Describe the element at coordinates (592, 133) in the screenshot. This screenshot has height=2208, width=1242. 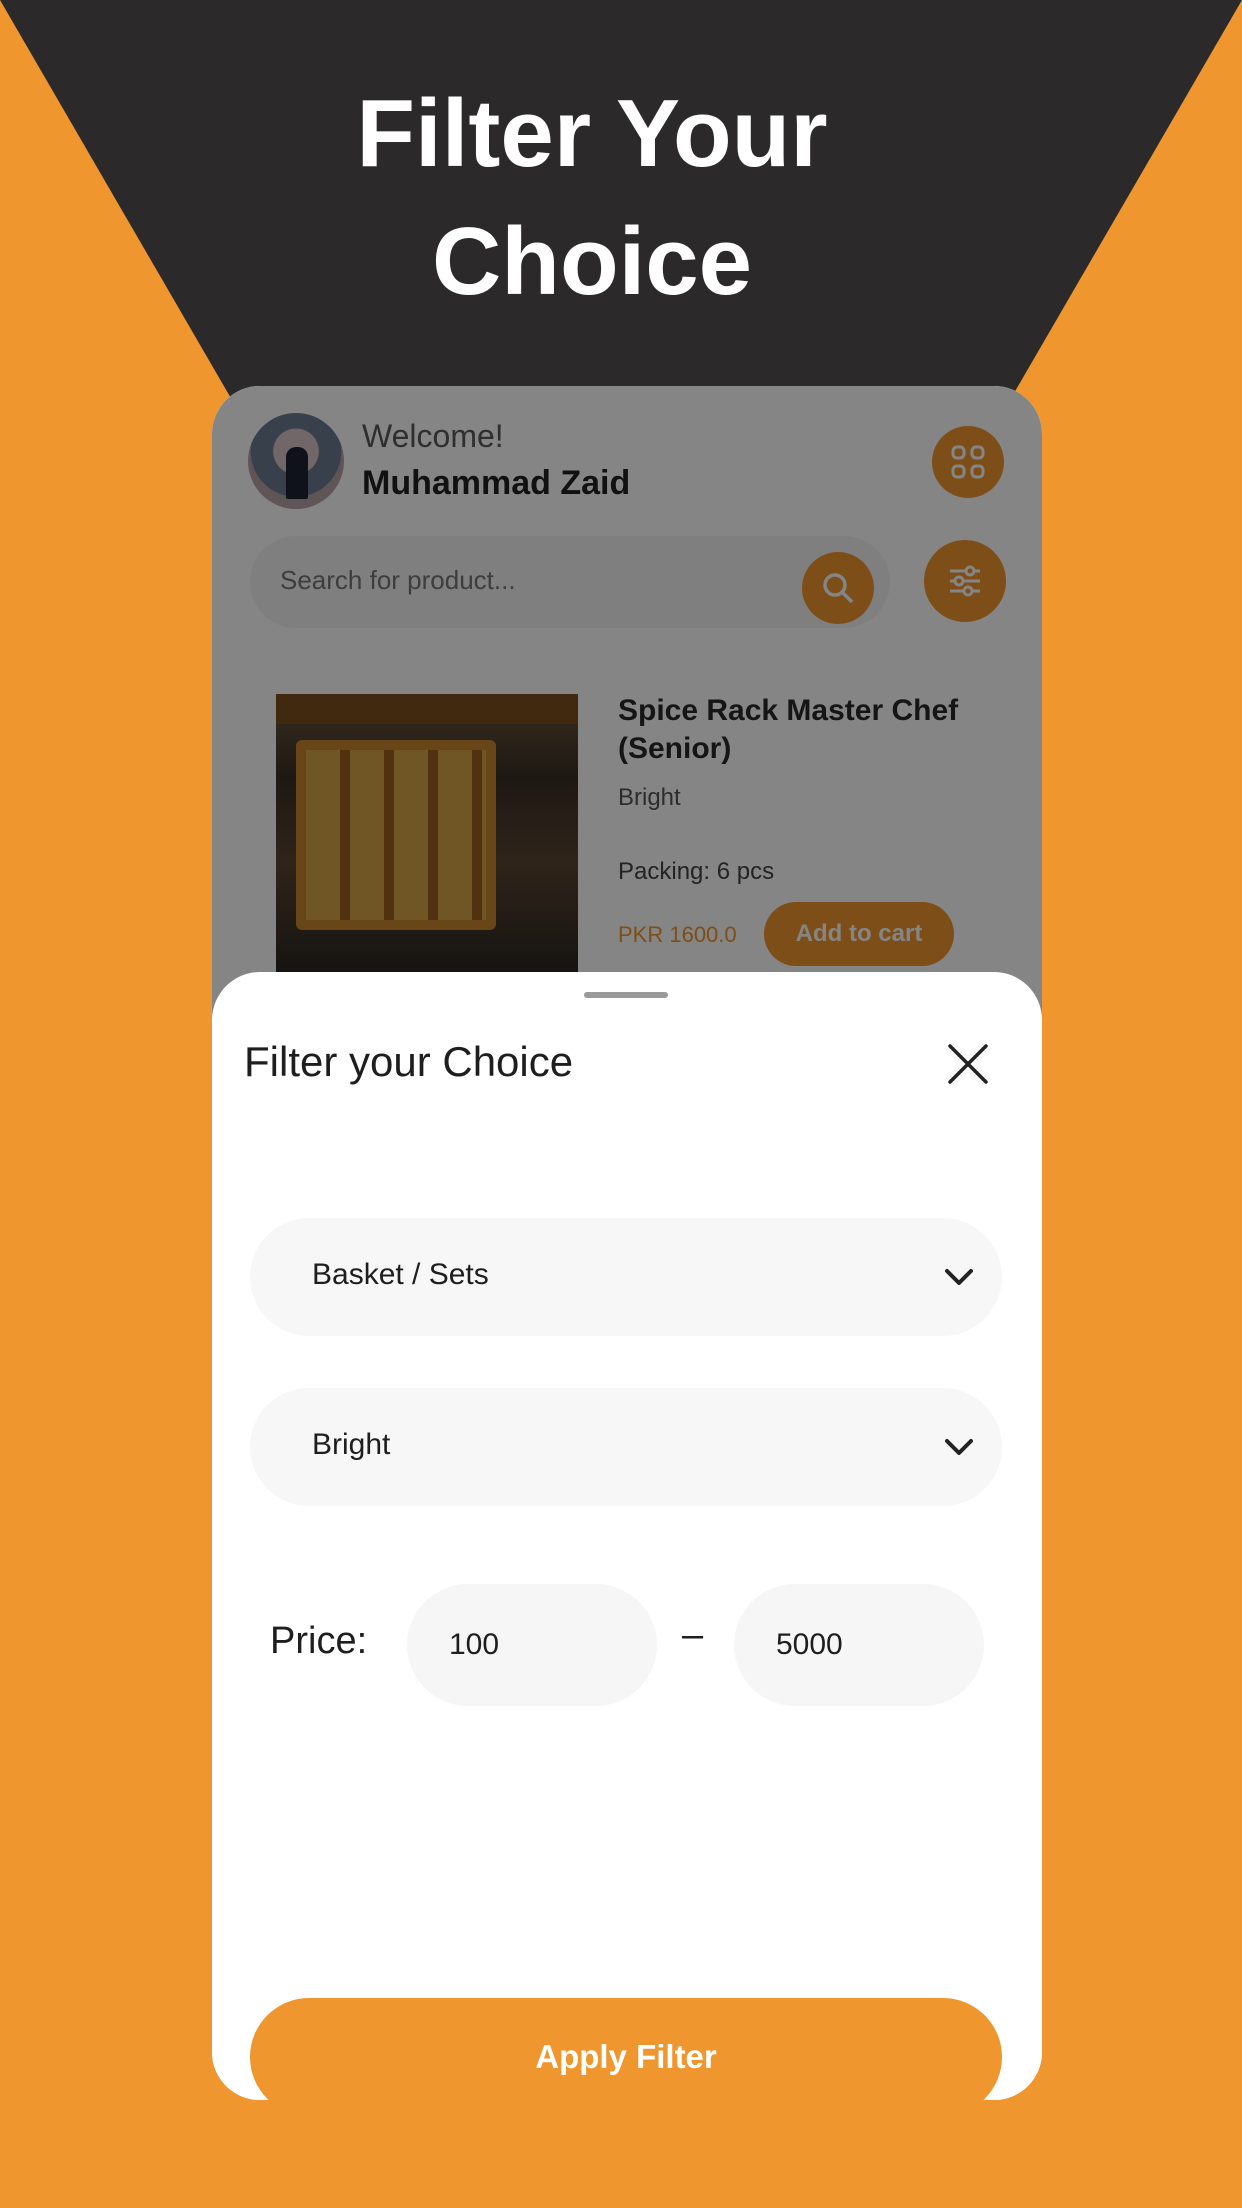
I see `headline-line-1: Filter Your` at that location.